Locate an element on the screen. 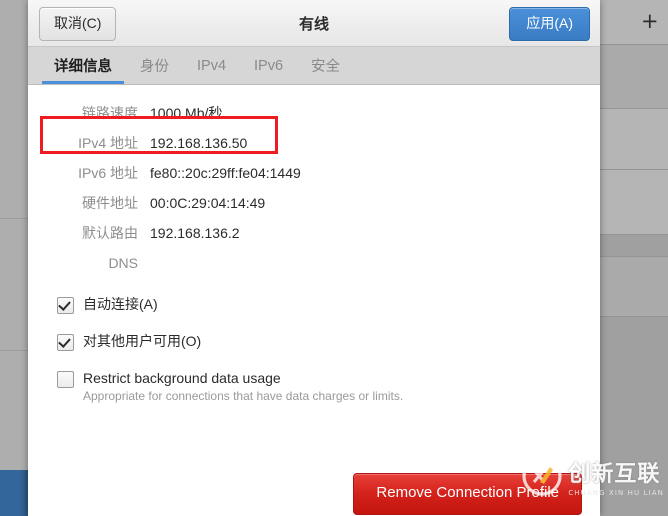  background-sidebar is located at coordinates (14, 258).